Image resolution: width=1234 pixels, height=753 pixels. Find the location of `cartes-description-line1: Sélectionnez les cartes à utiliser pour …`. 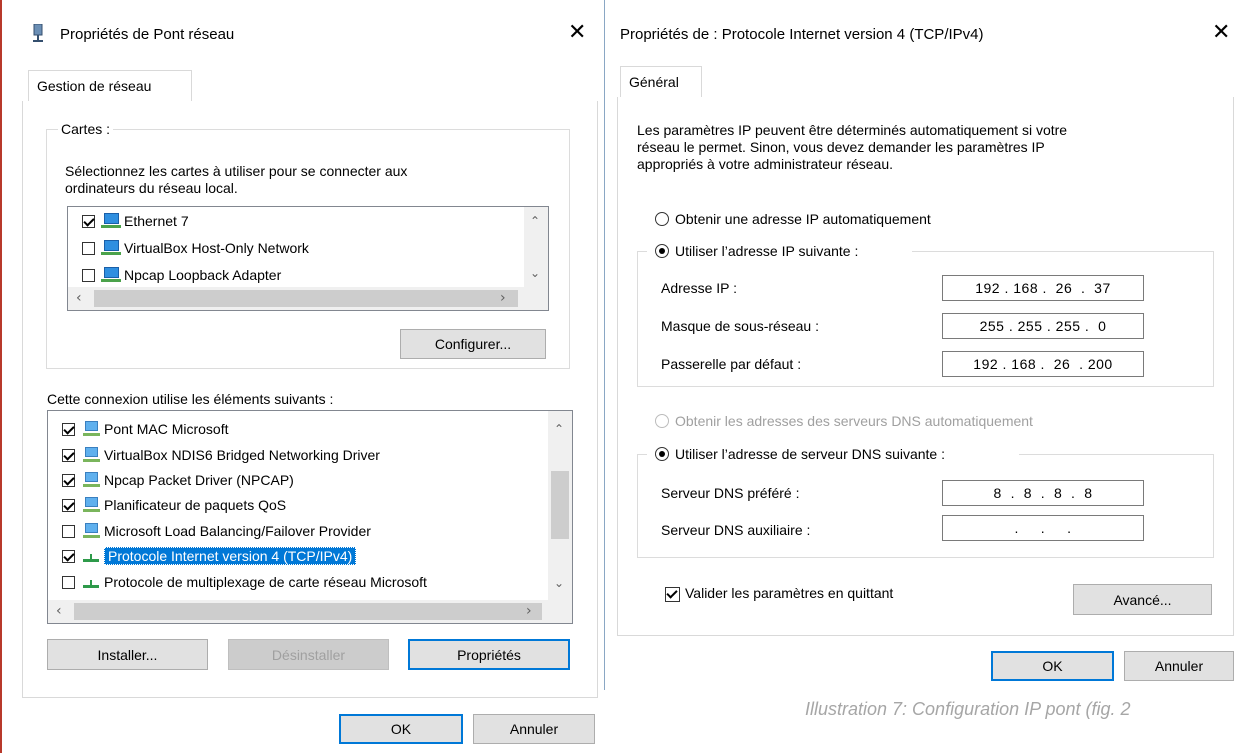

cartes-description-line1: Sélectionnez les cartes à utiliser pour … is located at coordinates (236, 171).